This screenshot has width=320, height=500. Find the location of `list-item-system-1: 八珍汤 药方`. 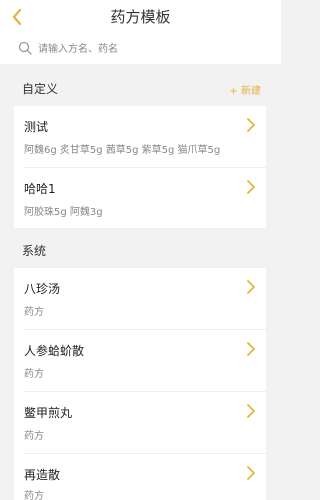

list-item-system-1: 八珍汤 药方 is located at coordinates (140, 298).